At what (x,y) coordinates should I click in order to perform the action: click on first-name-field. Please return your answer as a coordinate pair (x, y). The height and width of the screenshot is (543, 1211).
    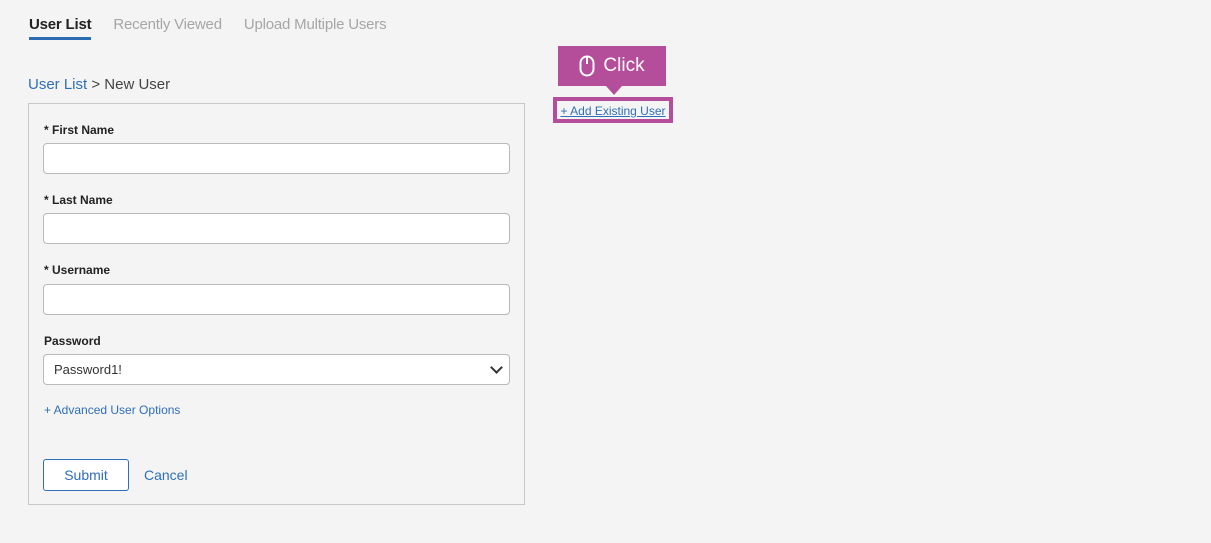
    Looking at the image, I should click on (276, 158).